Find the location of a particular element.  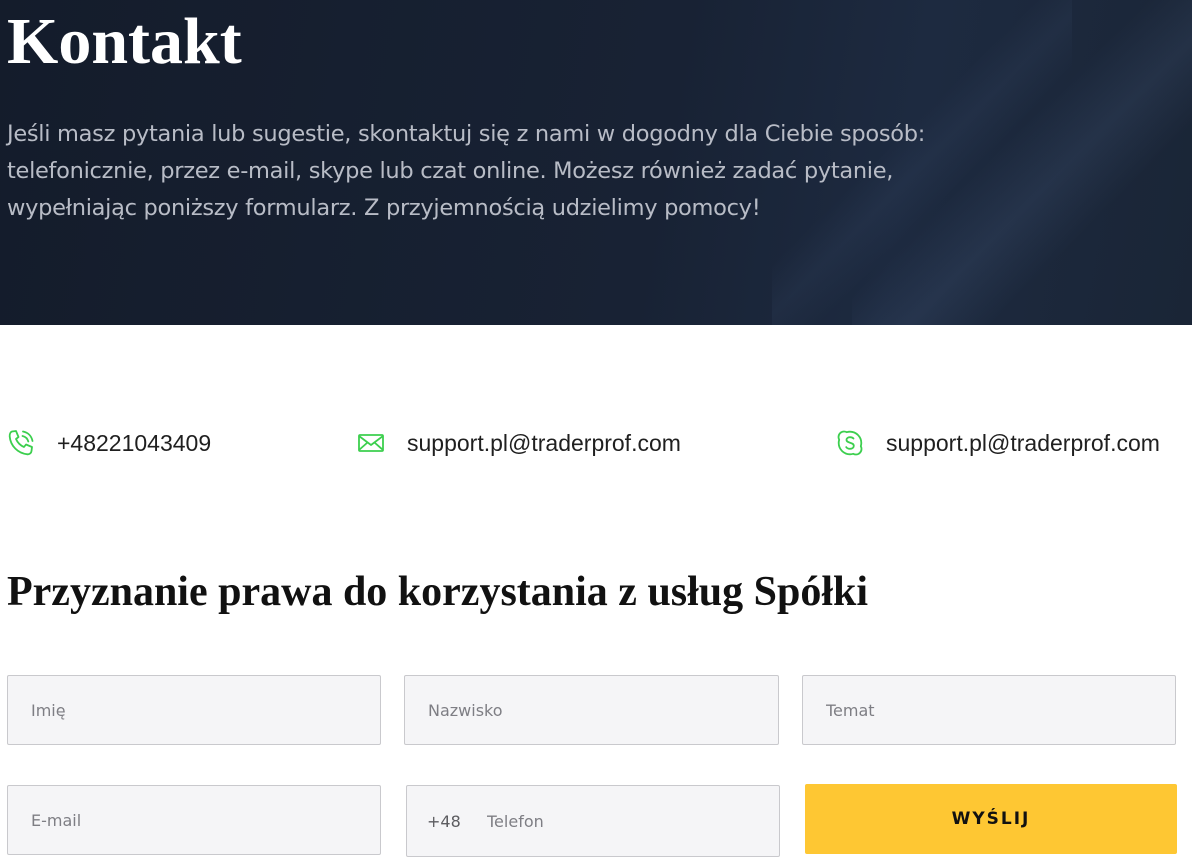

contact-skype: support.pl@traderprof.com is located at coordinates (997, 443).